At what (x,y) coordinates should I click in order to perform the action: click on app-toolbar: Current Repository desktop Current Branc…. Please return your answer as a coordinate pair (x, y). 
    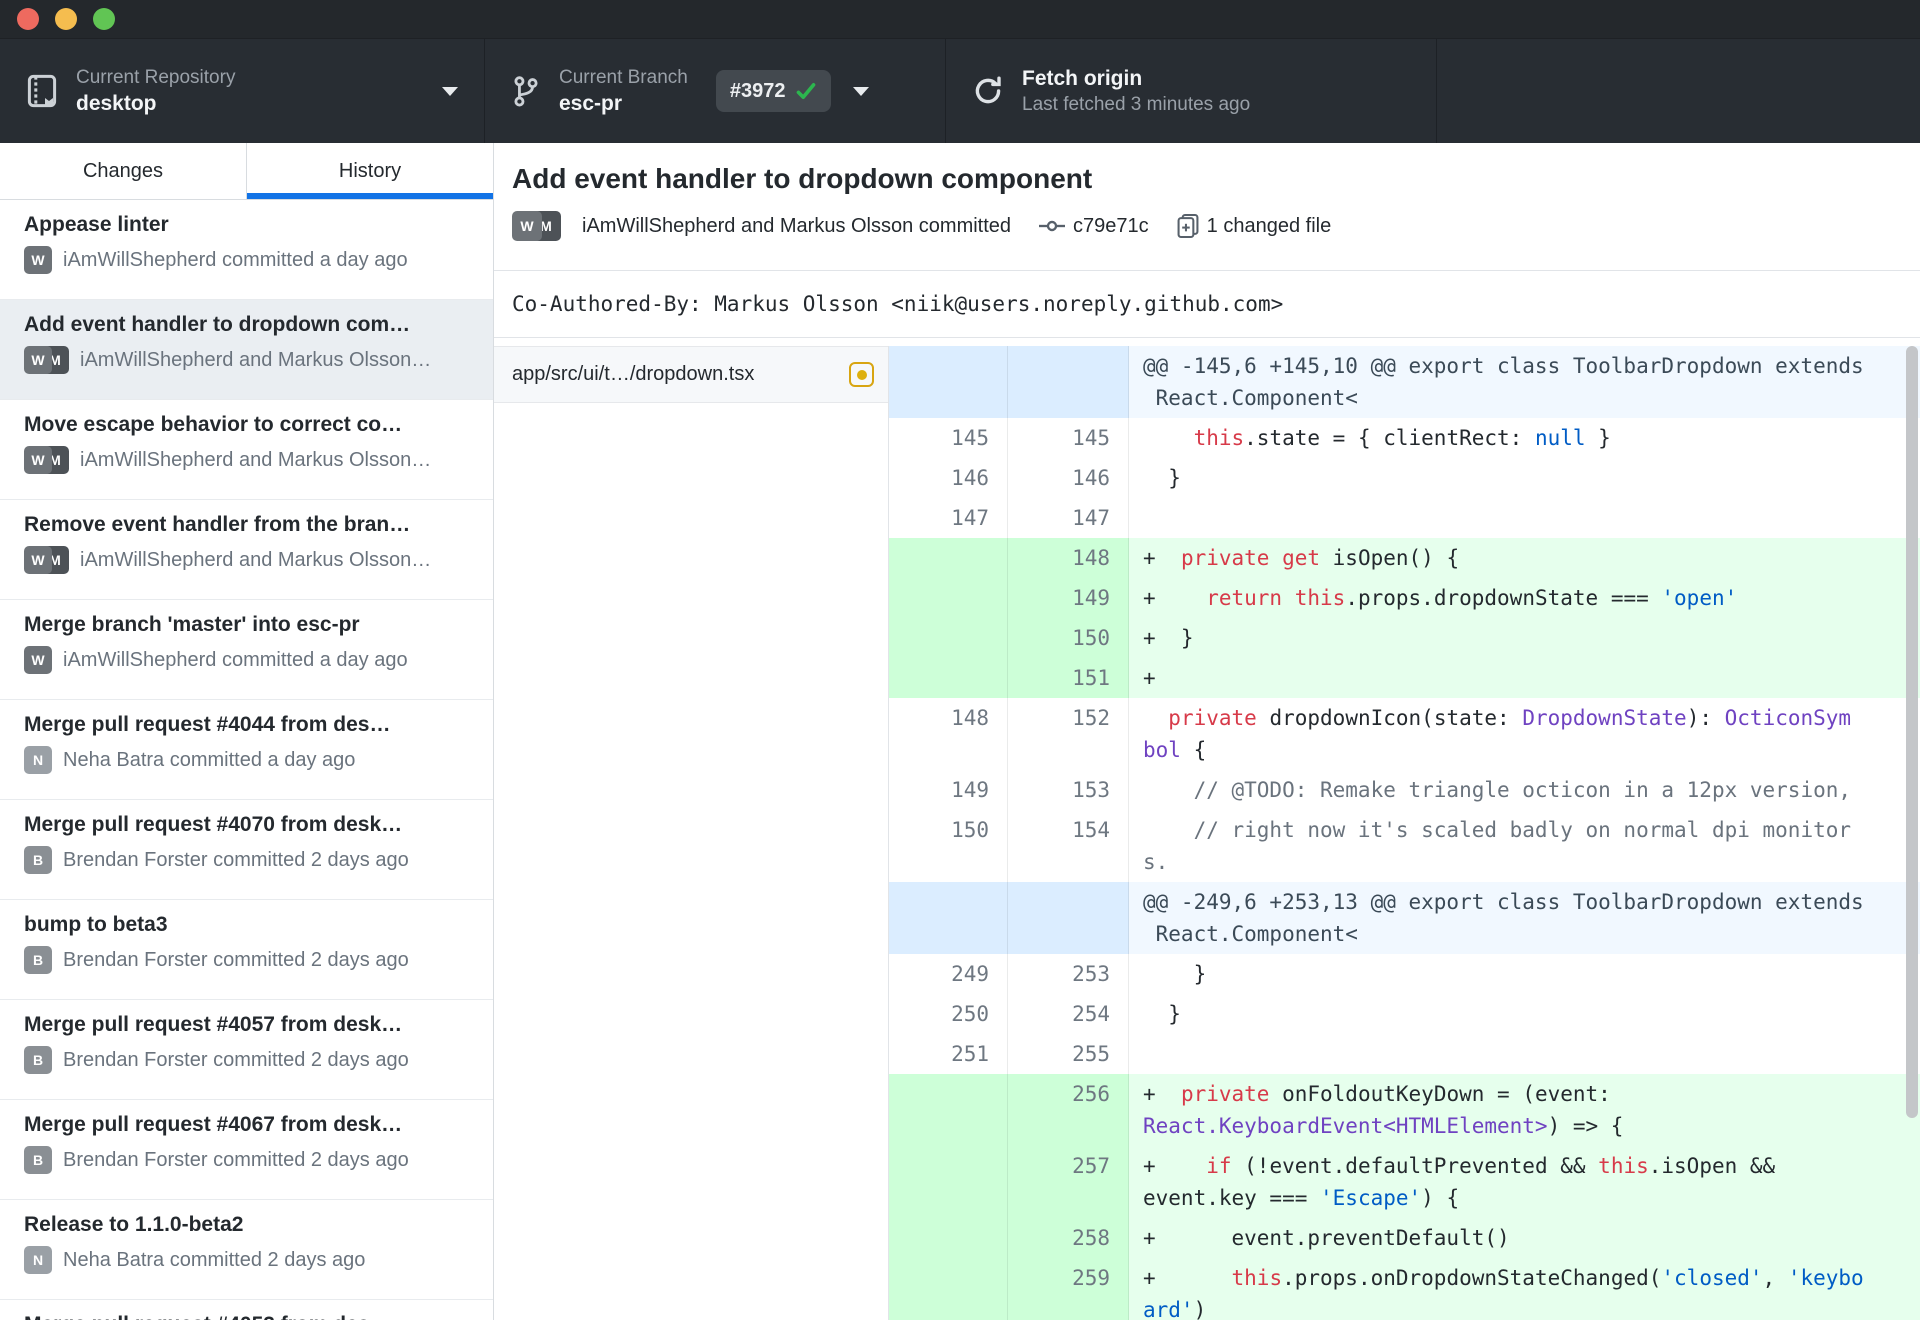
    Looking at the image, I should click on (960, 90).